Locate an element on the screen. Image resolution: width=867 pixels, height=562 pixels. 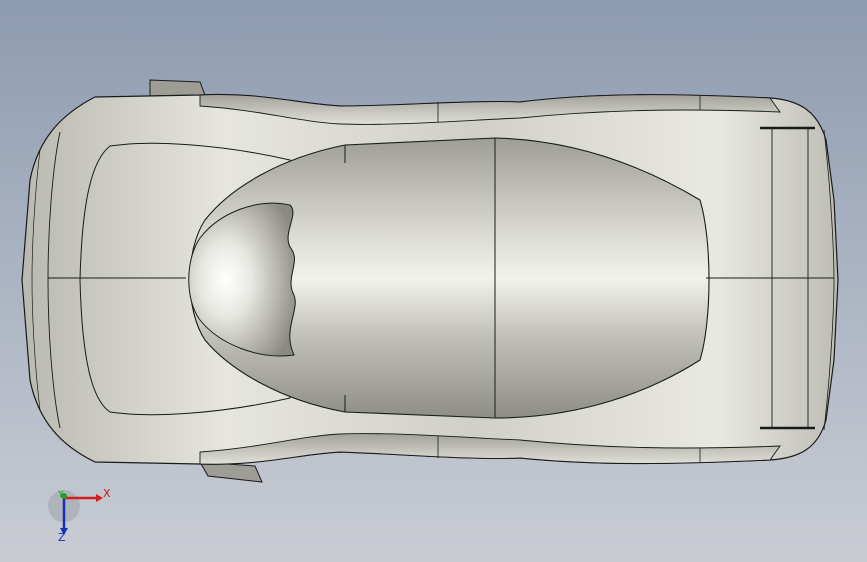
axis-z-label: Z is located at coordinates (62, 537).